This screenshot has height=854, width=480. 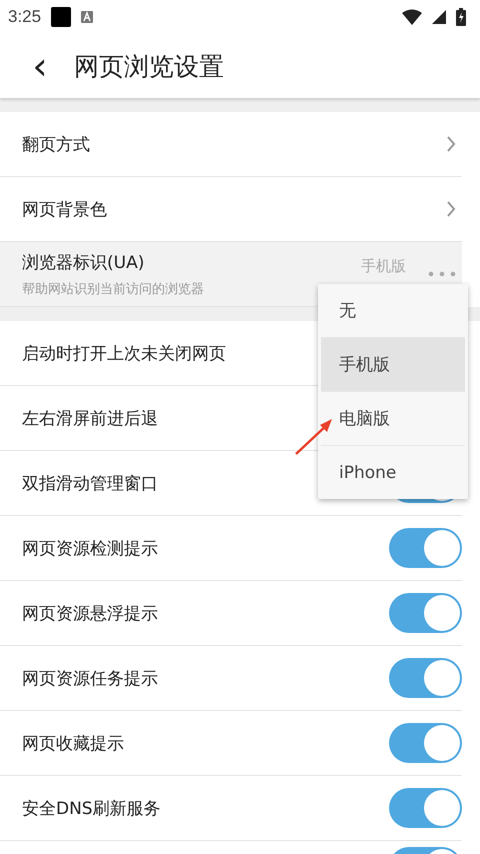 I want to click on setting-value: 手机版, so click(x=383, y=266).